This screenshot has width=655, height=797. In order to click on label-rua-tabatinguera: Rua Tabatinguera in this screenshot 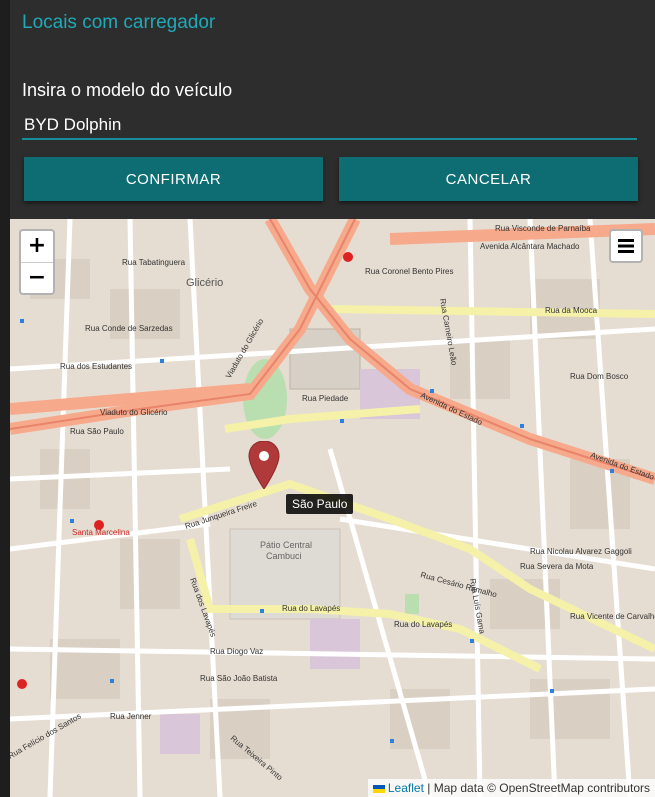, I will do `click(154, 262)`.